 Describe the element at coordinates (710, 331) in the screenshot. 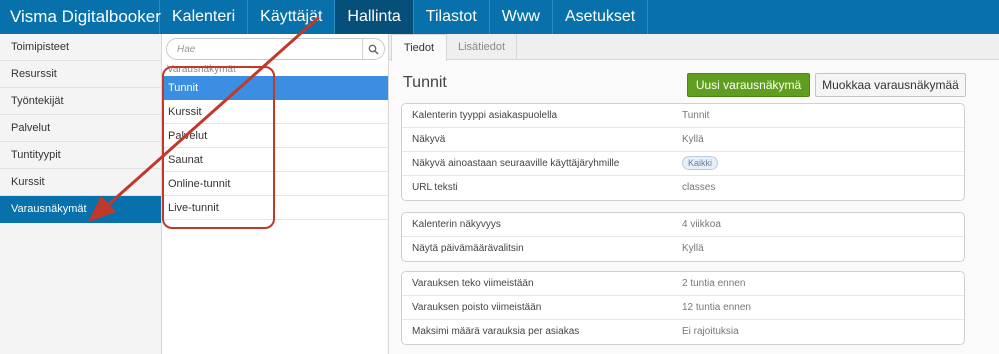

I see `row-value: Ei rajoituksia` at that location.